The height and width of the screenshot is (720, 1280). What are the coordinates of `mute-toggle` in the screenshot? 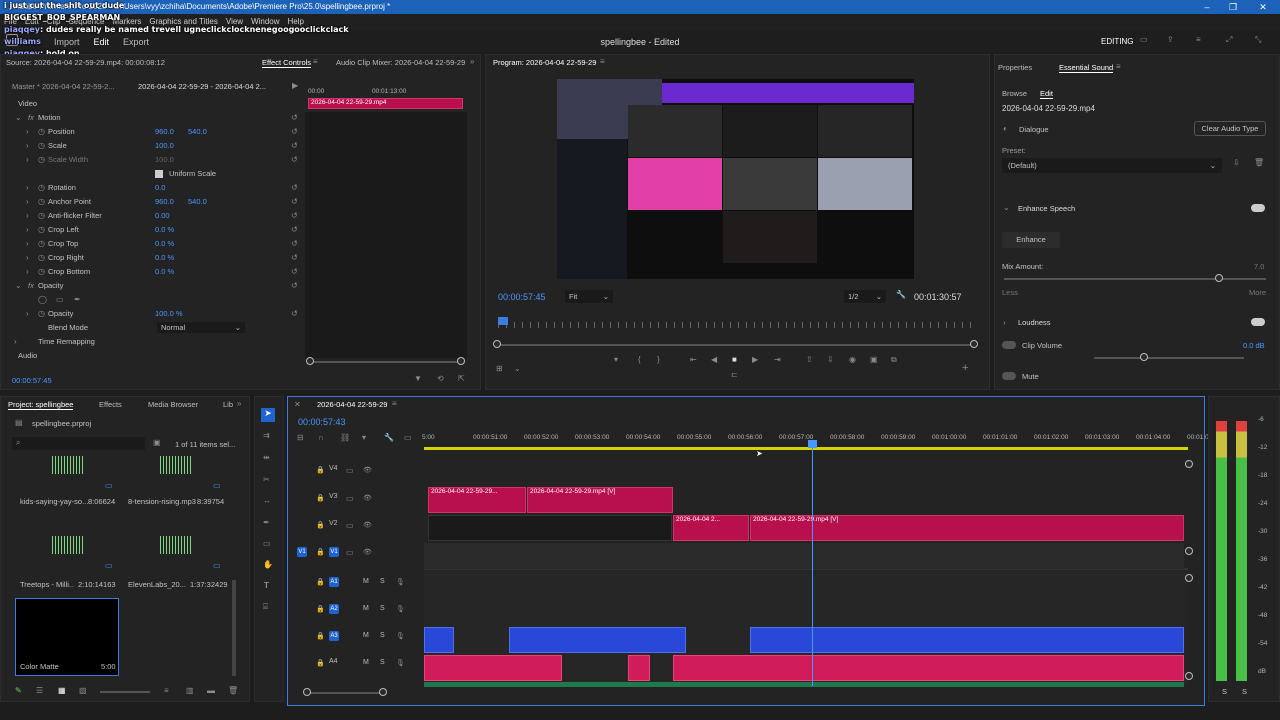 It's located at (1009, 376).